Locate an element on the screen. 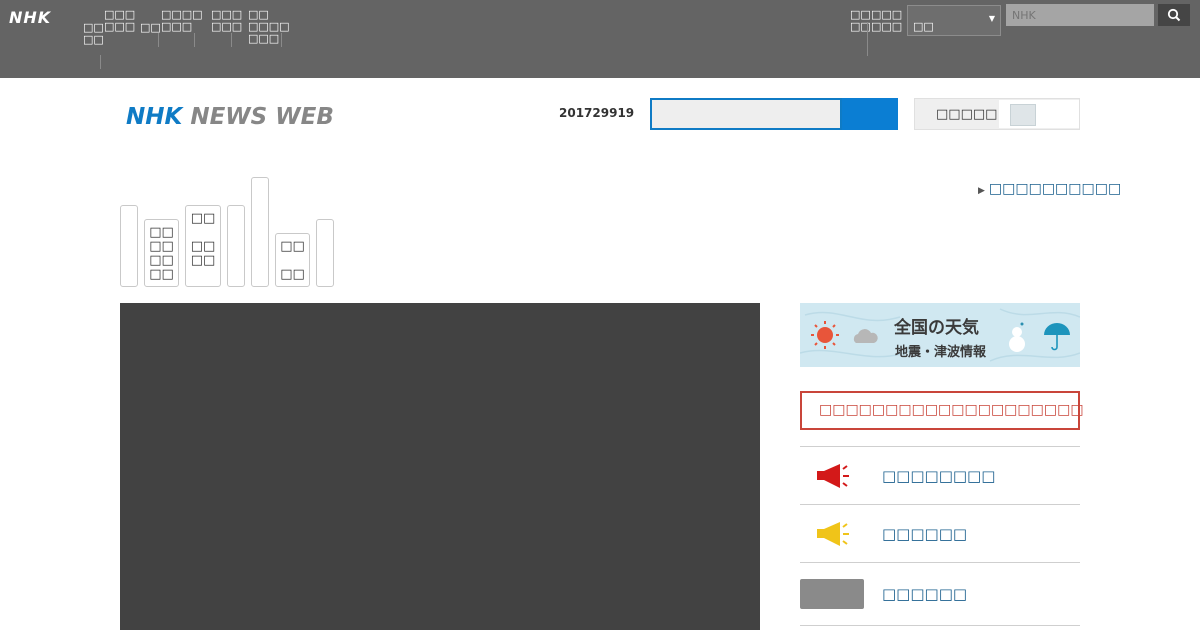 This screenshot has height=630, width=1200. toggle-knob is located at coordinates (1023, 115).